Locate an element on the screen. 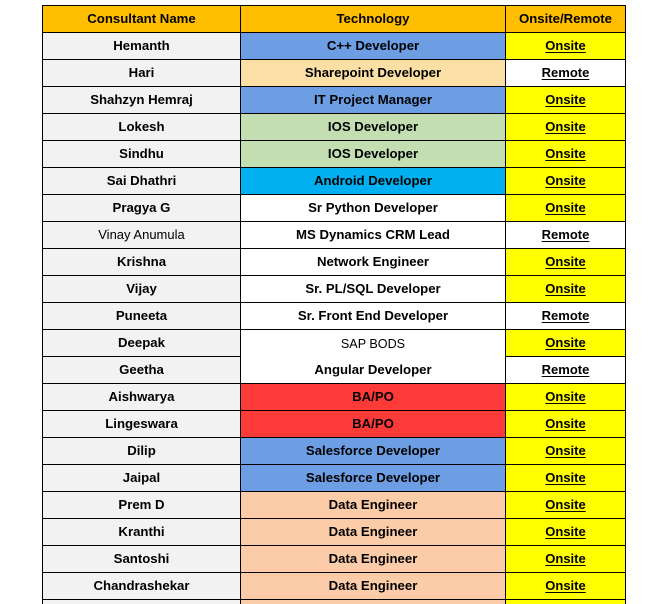  cell-consultant-name: Vamsi T is located at coordinates (141, 601).